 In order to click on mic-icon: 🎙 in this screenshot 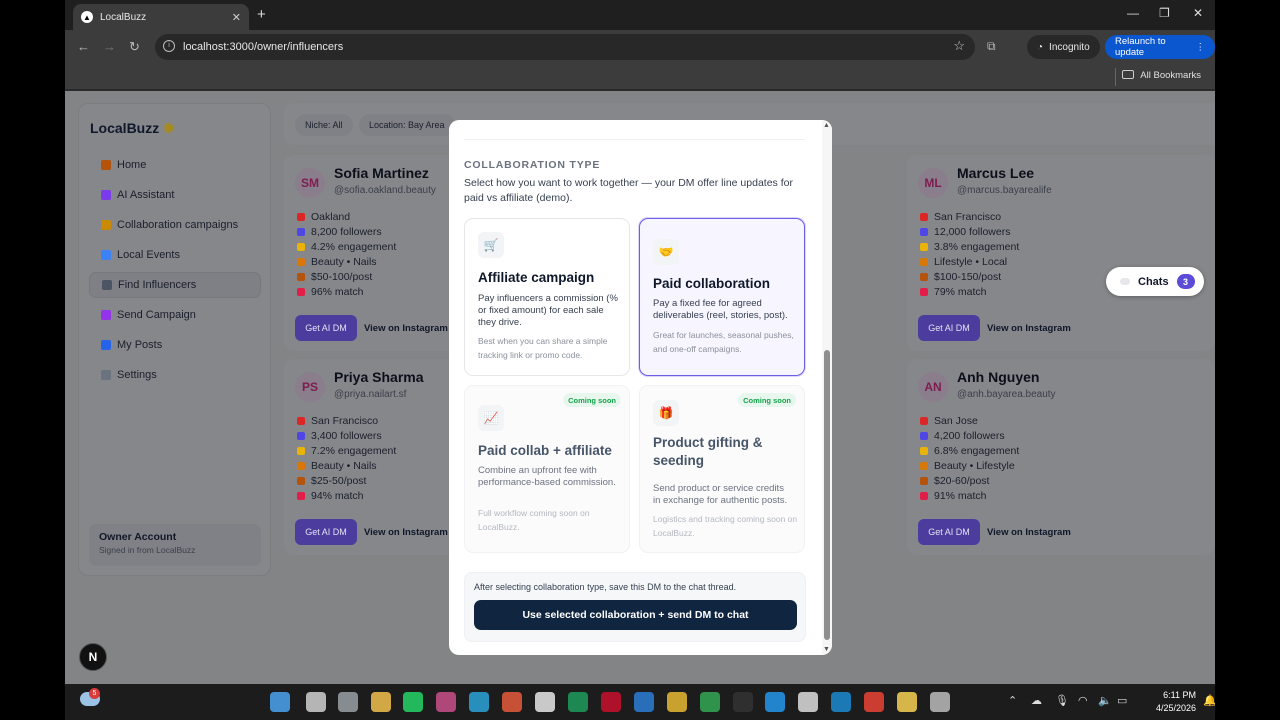, I will do `click(1062, 700)`.